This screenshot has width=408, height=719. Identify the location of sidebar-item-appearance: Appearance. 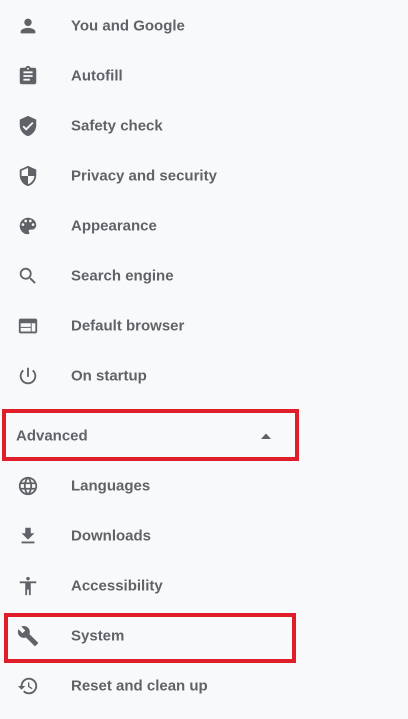
(204, 226).